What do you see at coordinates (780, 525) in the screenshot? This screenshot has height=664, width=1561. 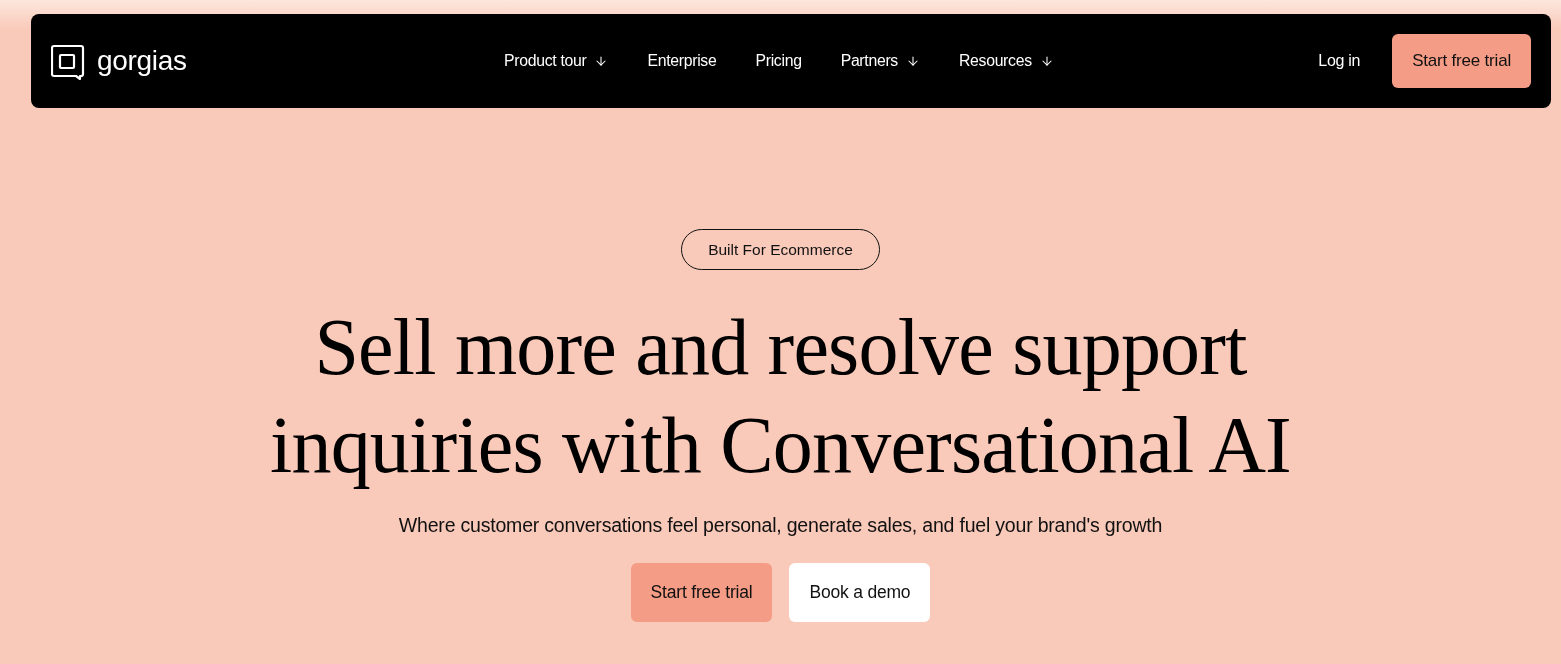 I see `hero-subtitle: Where customer conversations feel personal, generate sales, and fuel your brand's growth` at bounding box center [780, 525].